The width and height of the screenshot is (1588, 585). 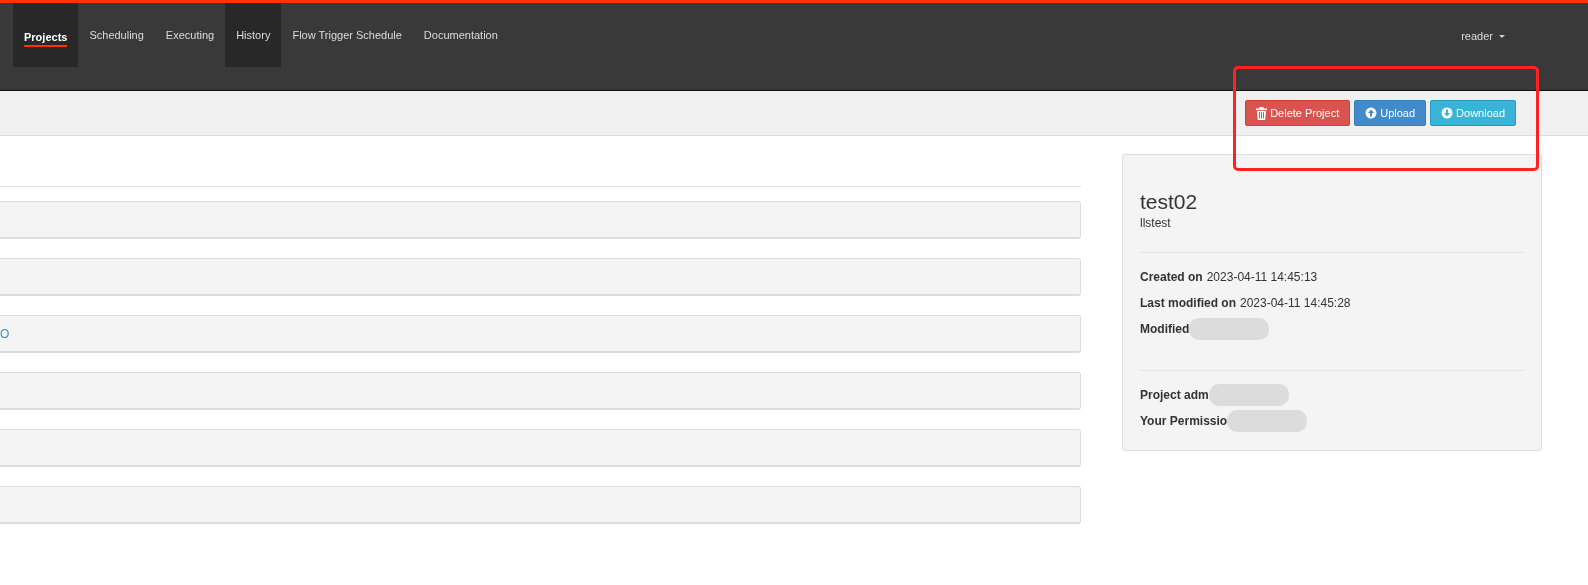 What do you see at coordinates (1502, 36) in the screenshot?
I see `caret-icon` at bounding box center [1502, 36].